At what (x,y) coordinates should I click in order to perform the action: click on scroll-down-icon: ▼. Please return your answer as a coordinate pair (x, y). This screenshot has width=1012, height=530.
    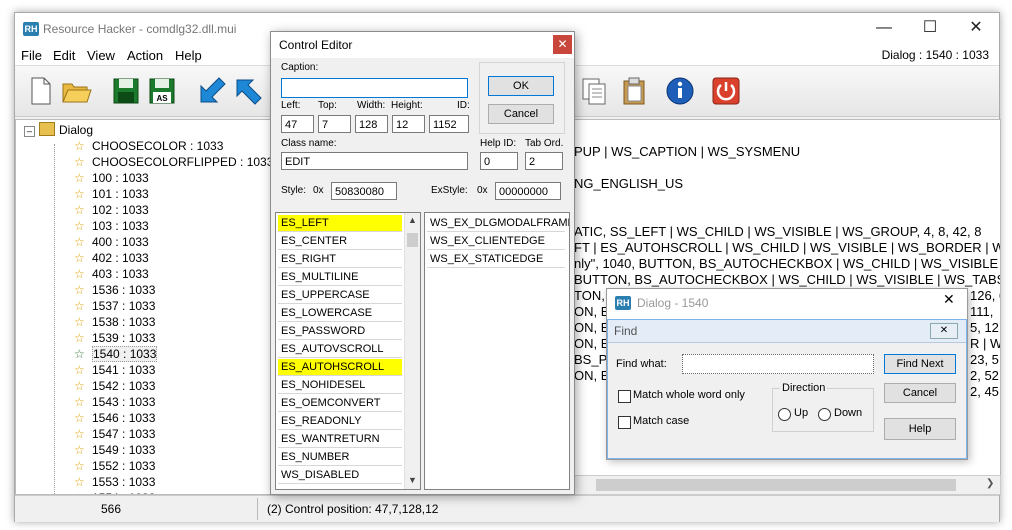
    Looking at the image, I should click on (412, 480).